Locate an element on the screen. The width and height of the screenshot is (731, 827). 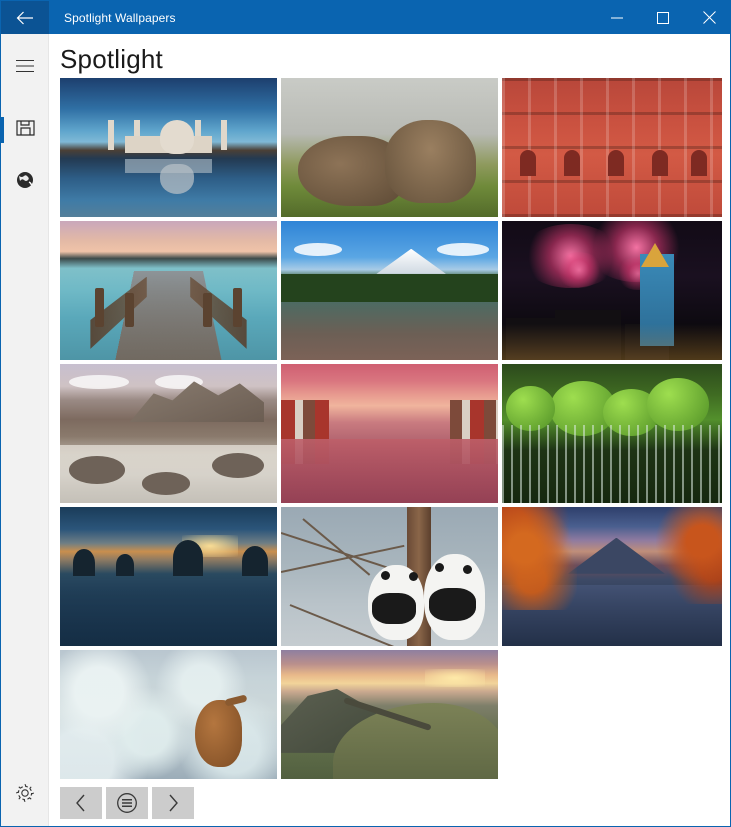
bottom-bar is located at coordinates (390, 802).